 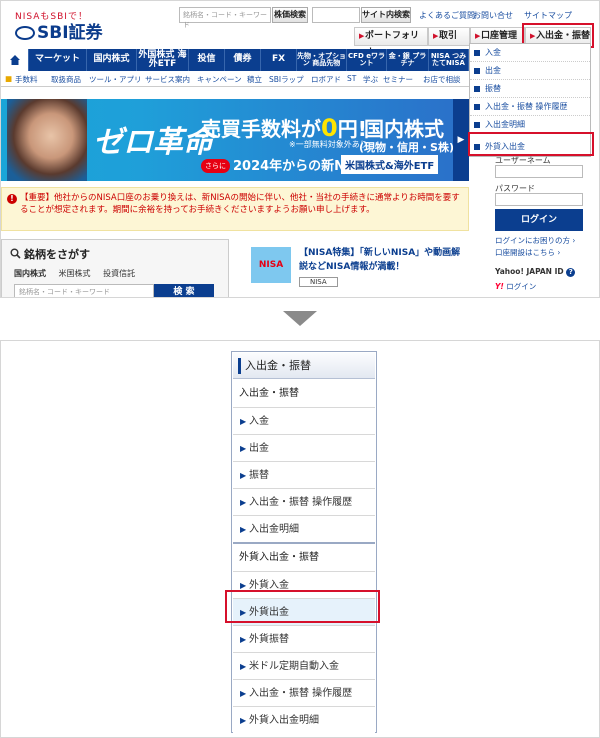 What do you see at coordinates (521, 286) in the screenshot?
I see `yahoo-login-text: ログイン` at bounding box center [521, 286].